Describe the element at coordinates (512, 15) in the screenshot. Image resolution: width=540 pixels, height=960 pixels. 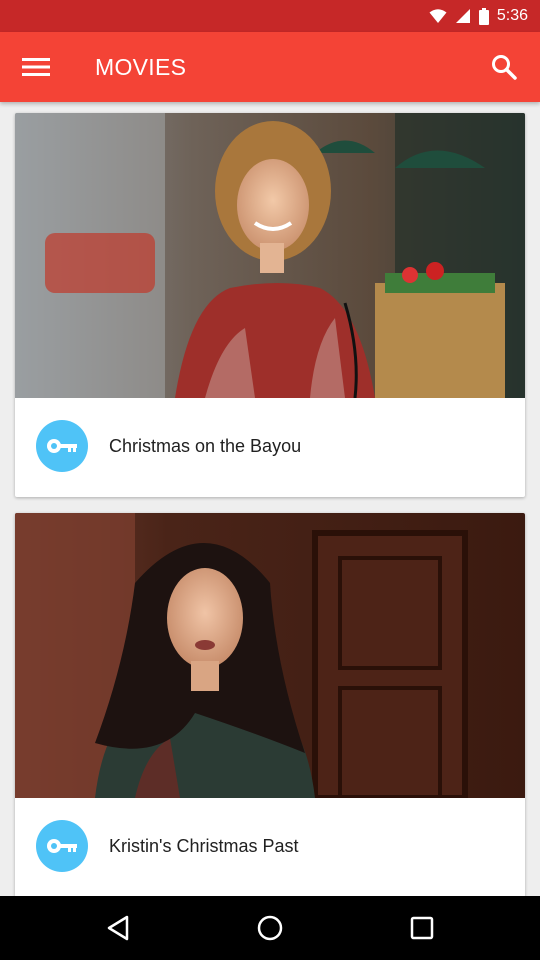
I see `status-time: 5:36` at that location.